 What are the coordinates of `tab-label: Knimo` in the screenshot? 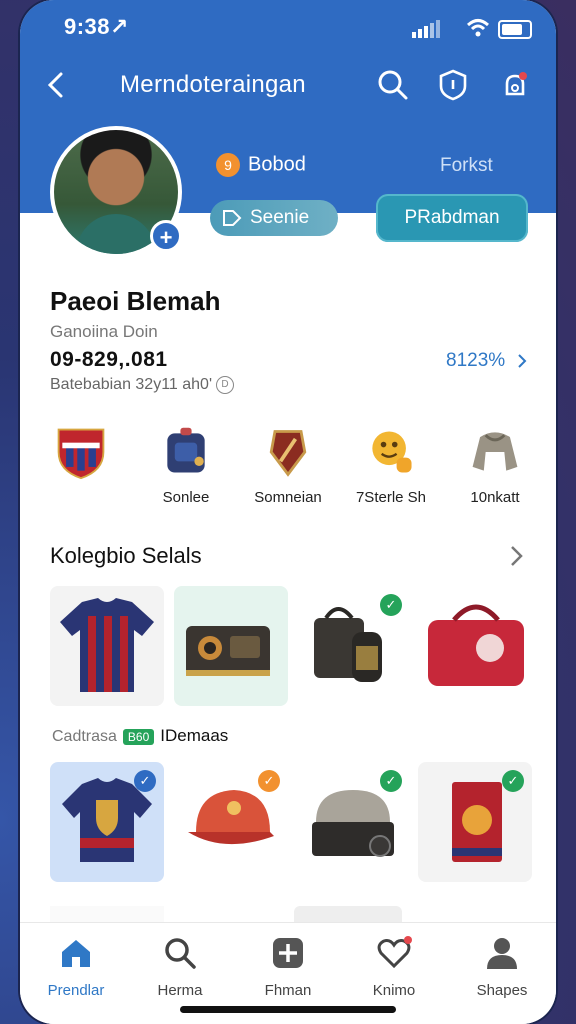 It's located at (394, 990).